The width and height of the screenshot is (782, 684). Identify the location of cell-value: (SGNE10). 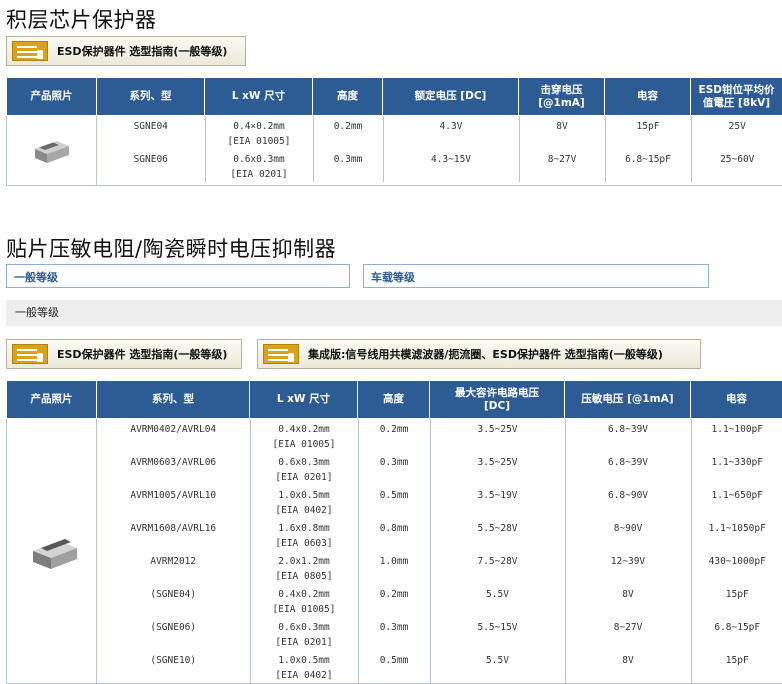
(173, 660).